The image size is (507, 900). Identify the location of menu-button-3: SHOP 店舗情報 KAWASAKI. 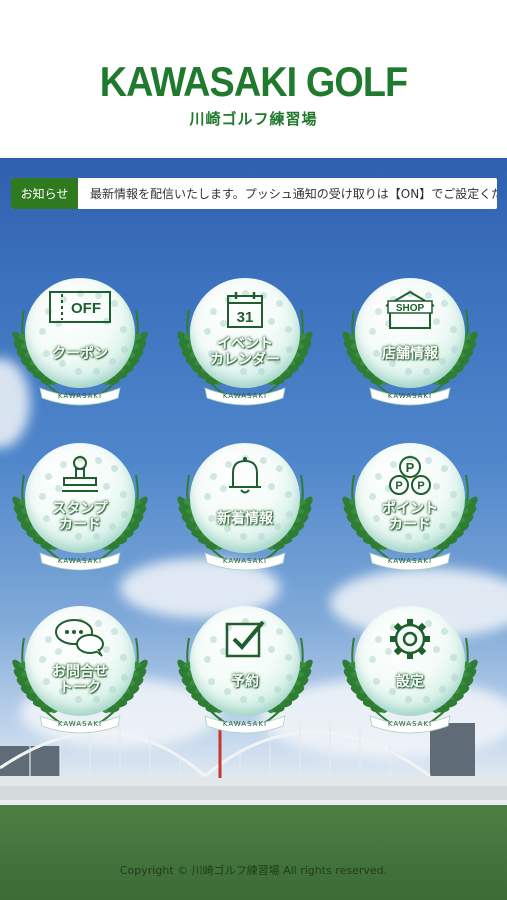
(410, 345).